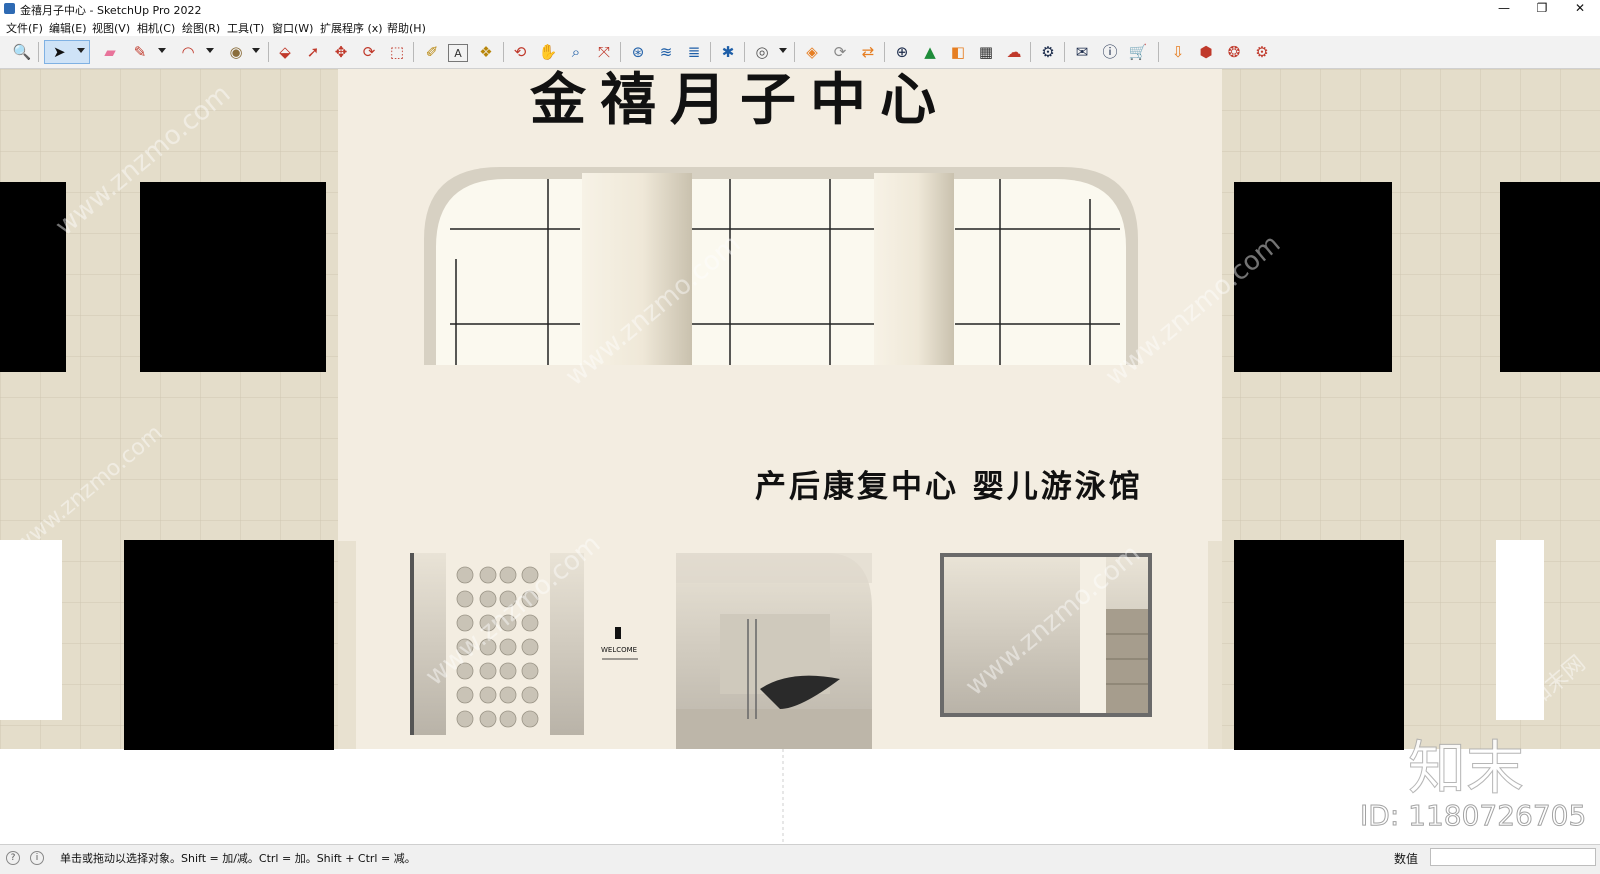 Image resolution: width=1600 pixels, height=874 pixels. What do you see at coordinates (619, 650) in the screenshot?
I see `welcome-label: WELCOME` at bounding box center [619, 650].